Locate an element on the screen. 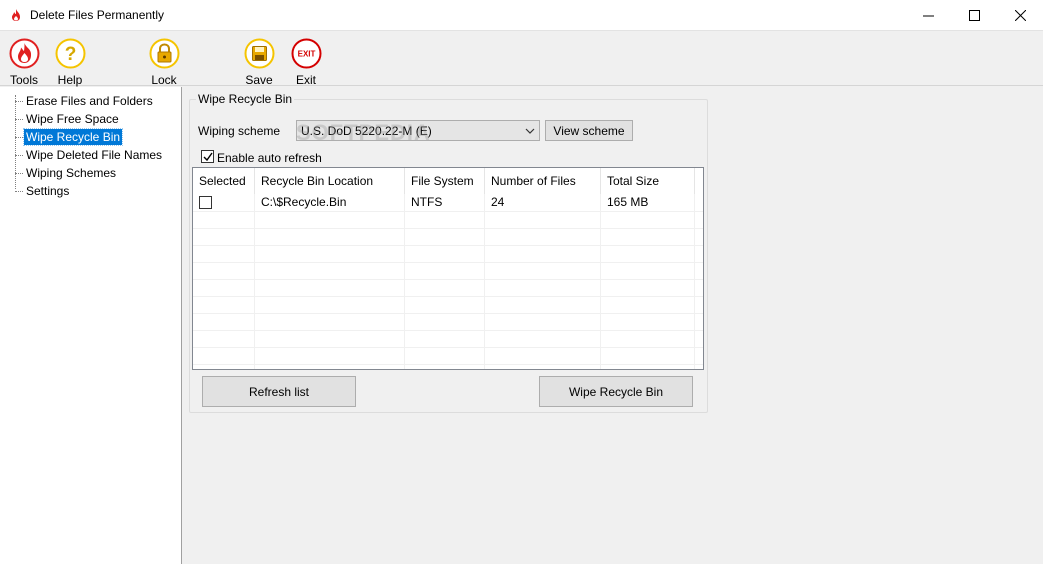 The width and height of the screenshot is (1043, 564). fire-icon is located at coordinates (24, 53).